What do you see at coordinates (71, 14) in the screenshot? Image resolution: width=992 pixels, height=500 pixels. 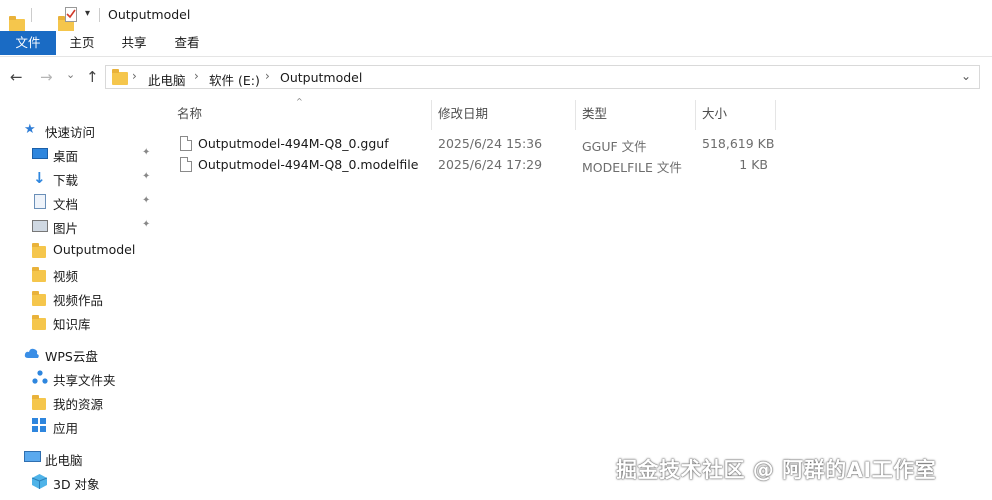 I see `properties-icon` at bounding box center [71, 14].